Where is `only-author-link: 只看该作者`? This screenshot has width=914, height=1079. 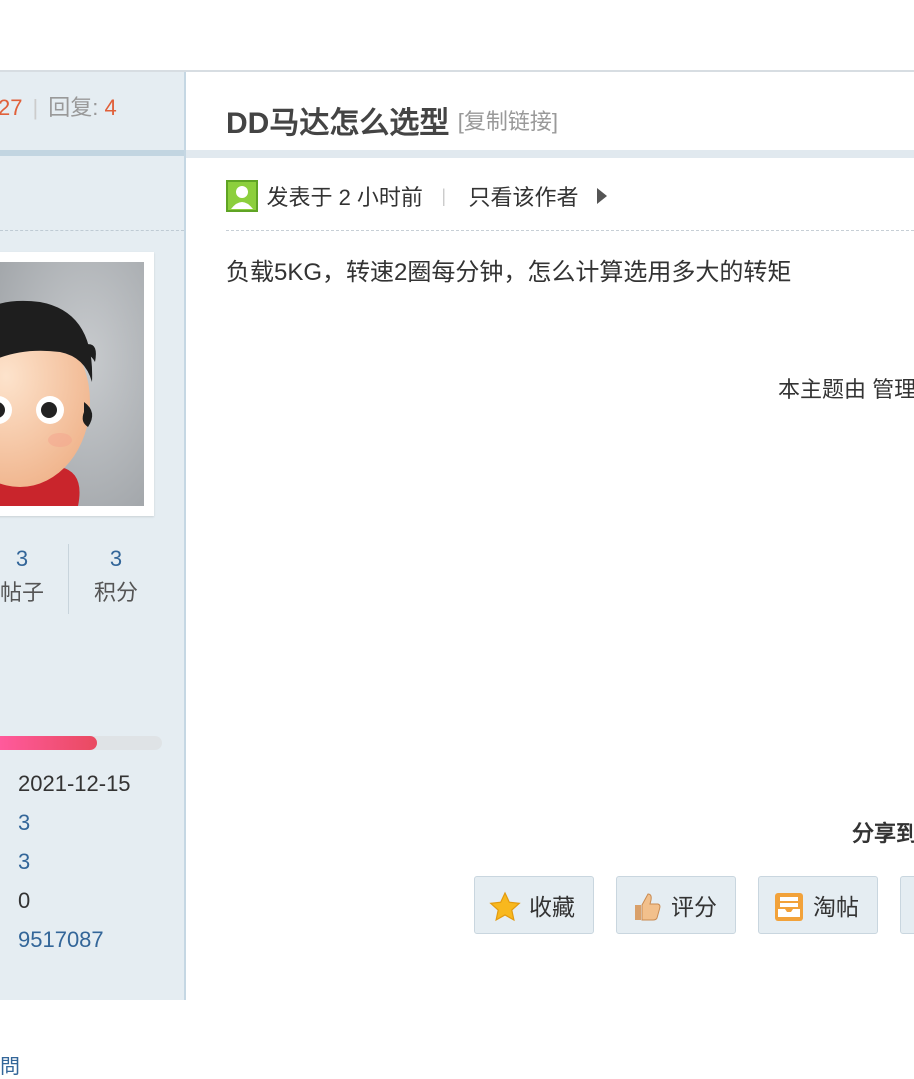 only-author-link: 只看该作者 is located at coordinates (524, 197).